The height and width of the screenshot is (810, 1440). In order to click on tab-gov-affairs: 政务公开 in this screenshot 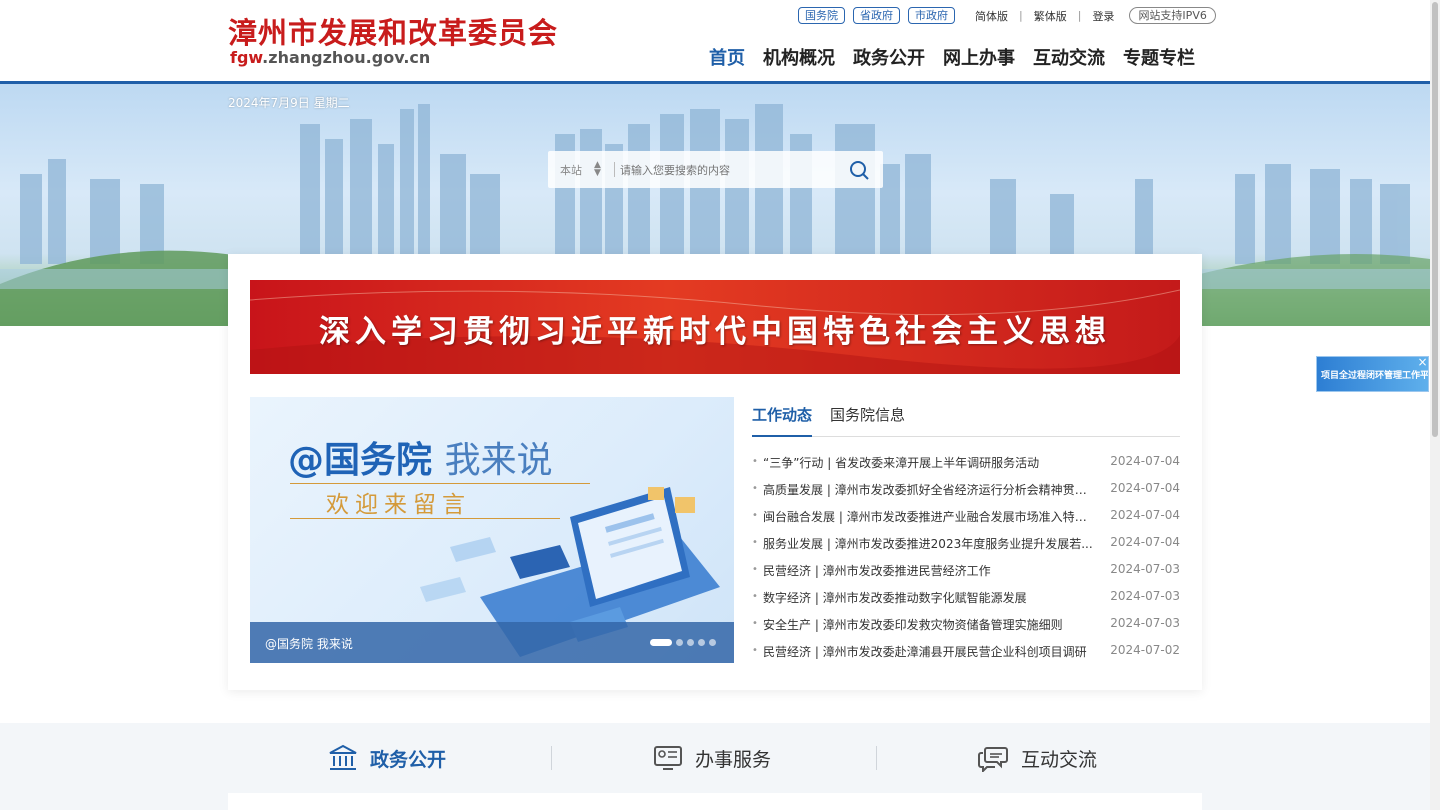, I will do `click(387, 758)`.